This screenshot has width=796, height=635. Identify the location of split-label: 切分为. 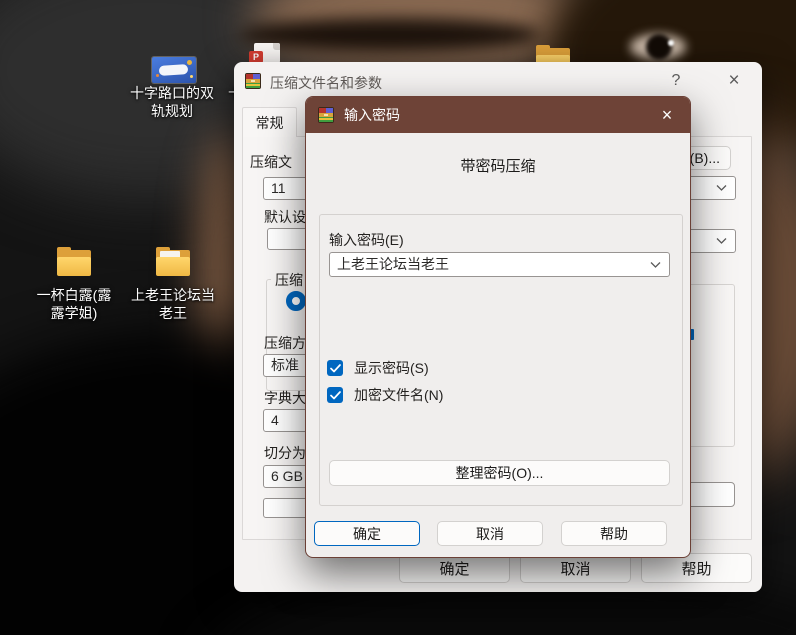
(285, 453).